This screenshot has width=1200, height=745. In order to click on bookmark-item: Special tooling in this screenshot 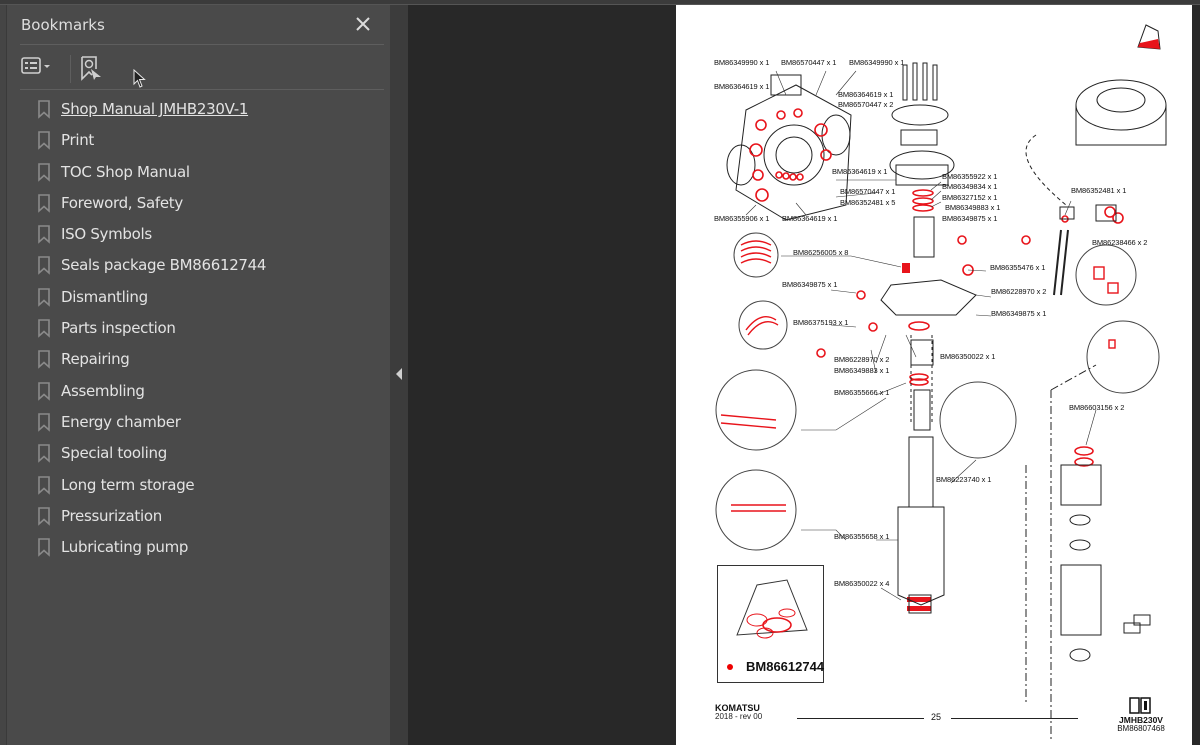, I will do `click(198, 453)`.